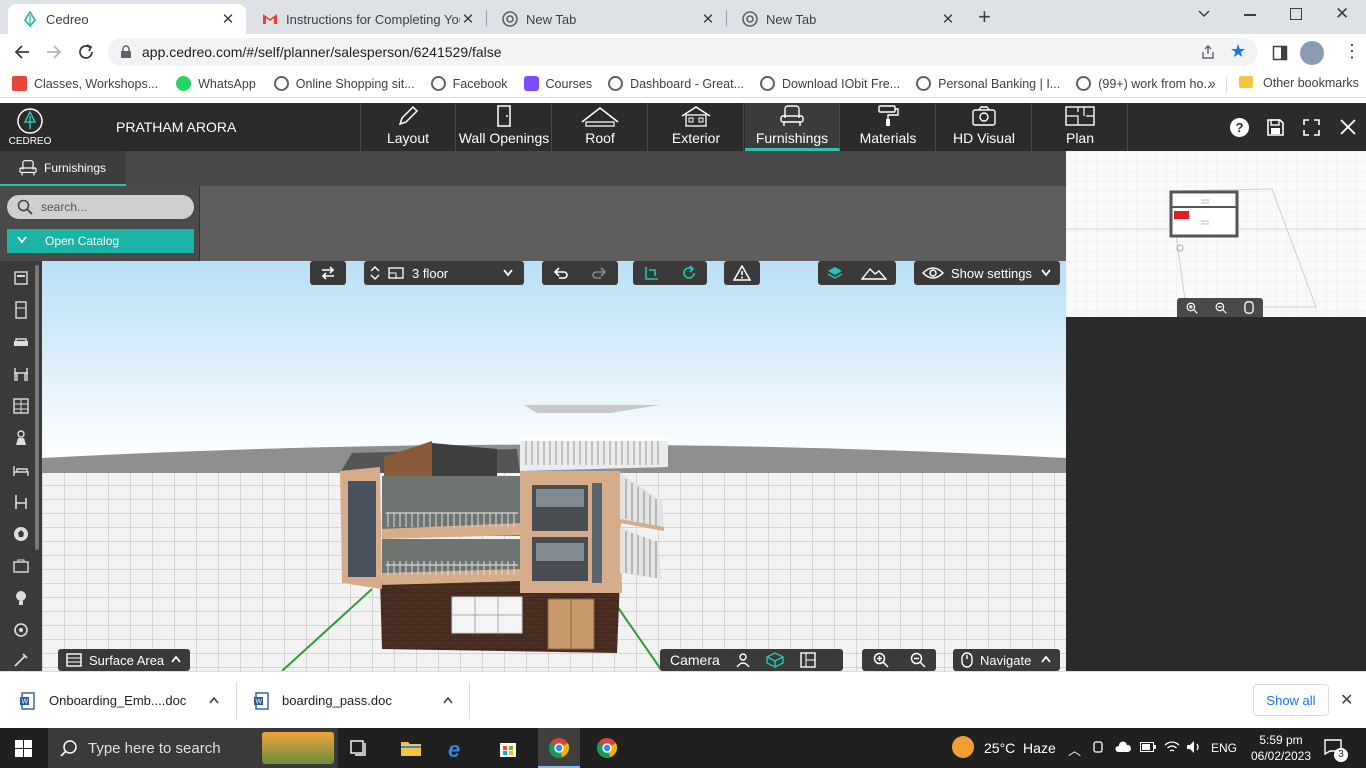 This screenshot has height=768, width=1366. I want to click on bookmark-star-icon: ★, so click(1238, 51).